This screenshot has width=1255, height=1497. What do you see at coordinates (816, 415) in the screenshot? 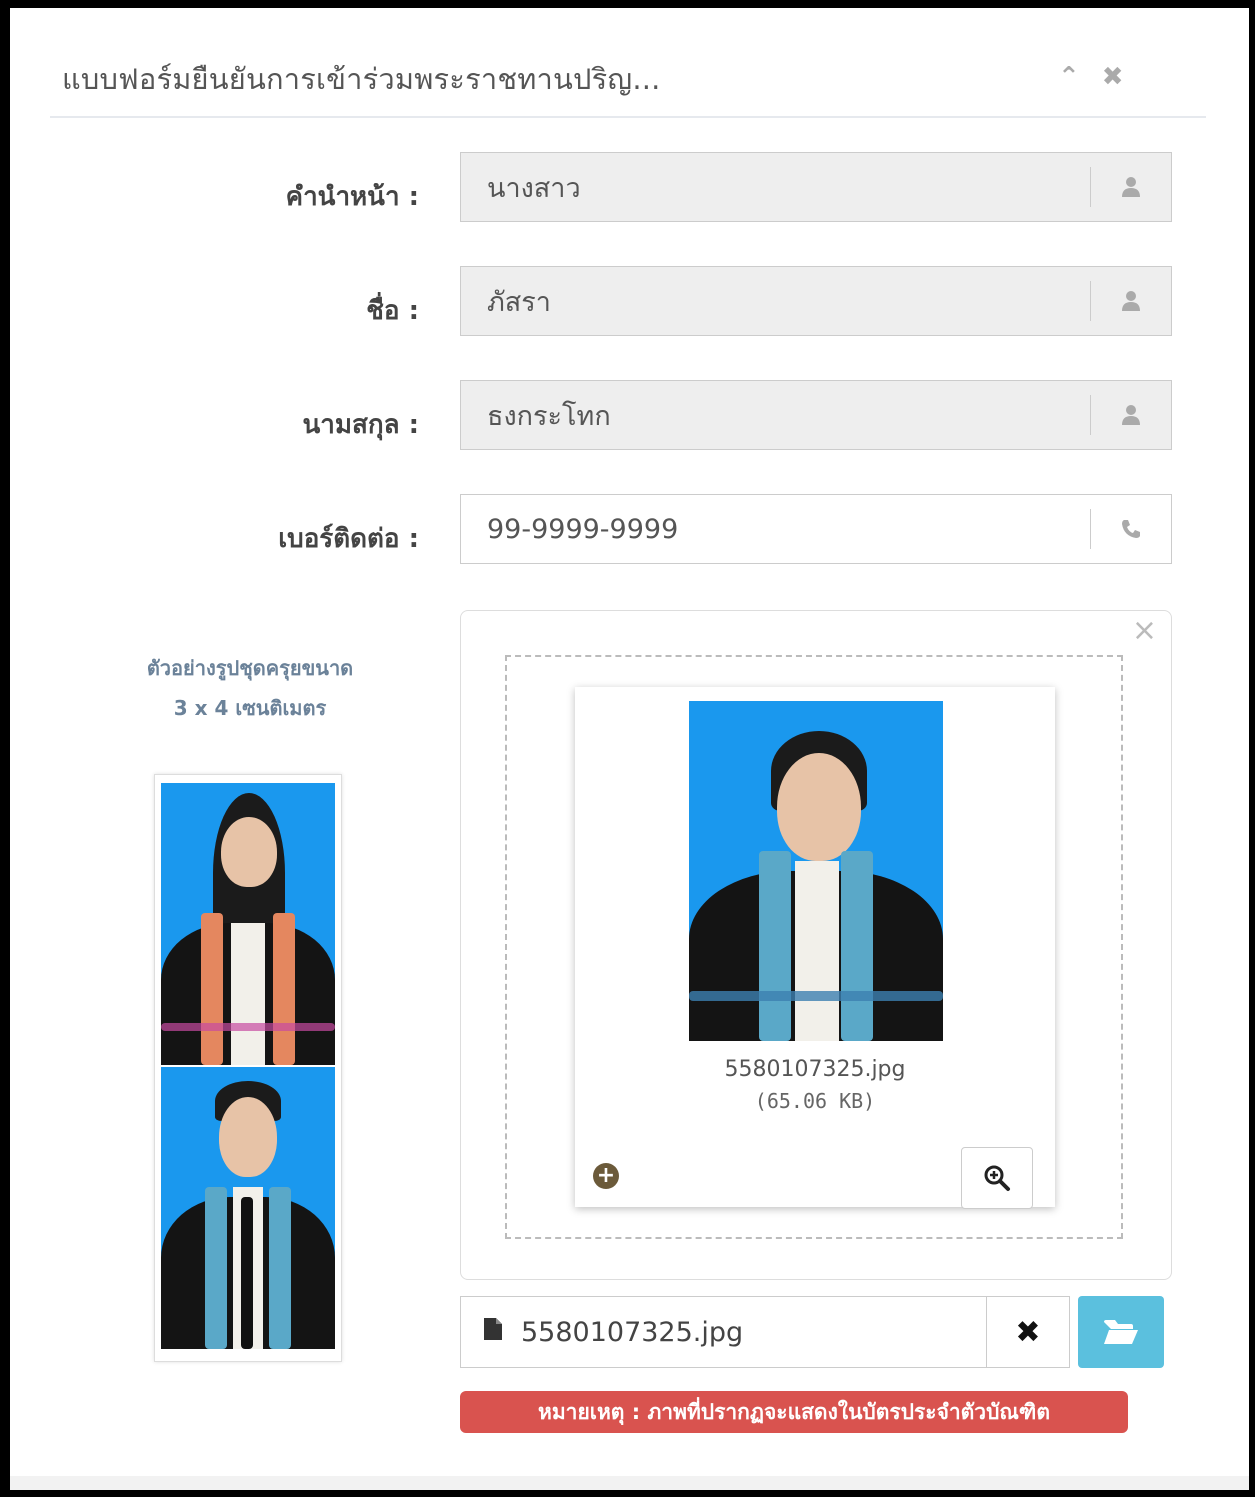
I see `last-name-field: ธงกระโทก` at bounding box center [816, 415].